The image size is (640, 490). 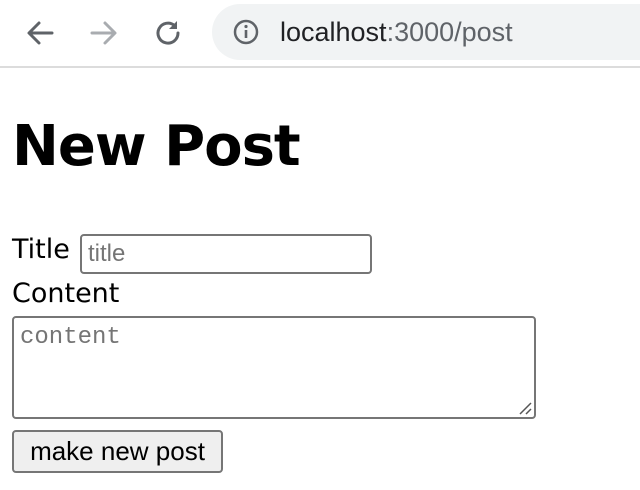 I want to click on back-button, so click(x=40, y=33).